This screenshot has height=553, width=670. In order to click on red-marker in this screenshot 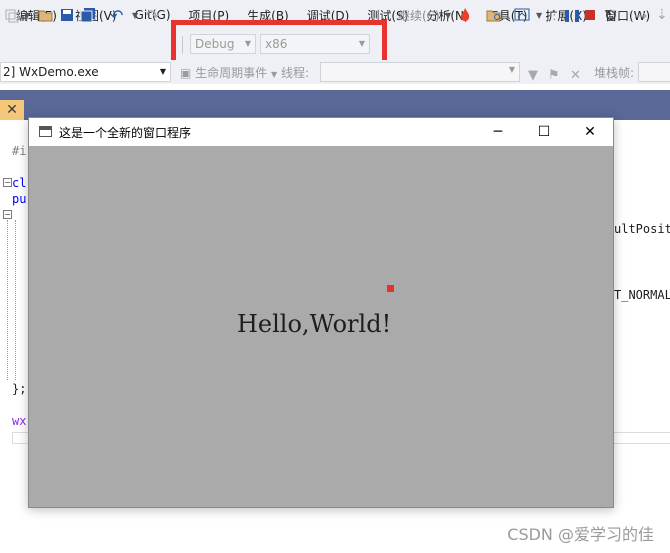, I will do `click(390, 288)`.